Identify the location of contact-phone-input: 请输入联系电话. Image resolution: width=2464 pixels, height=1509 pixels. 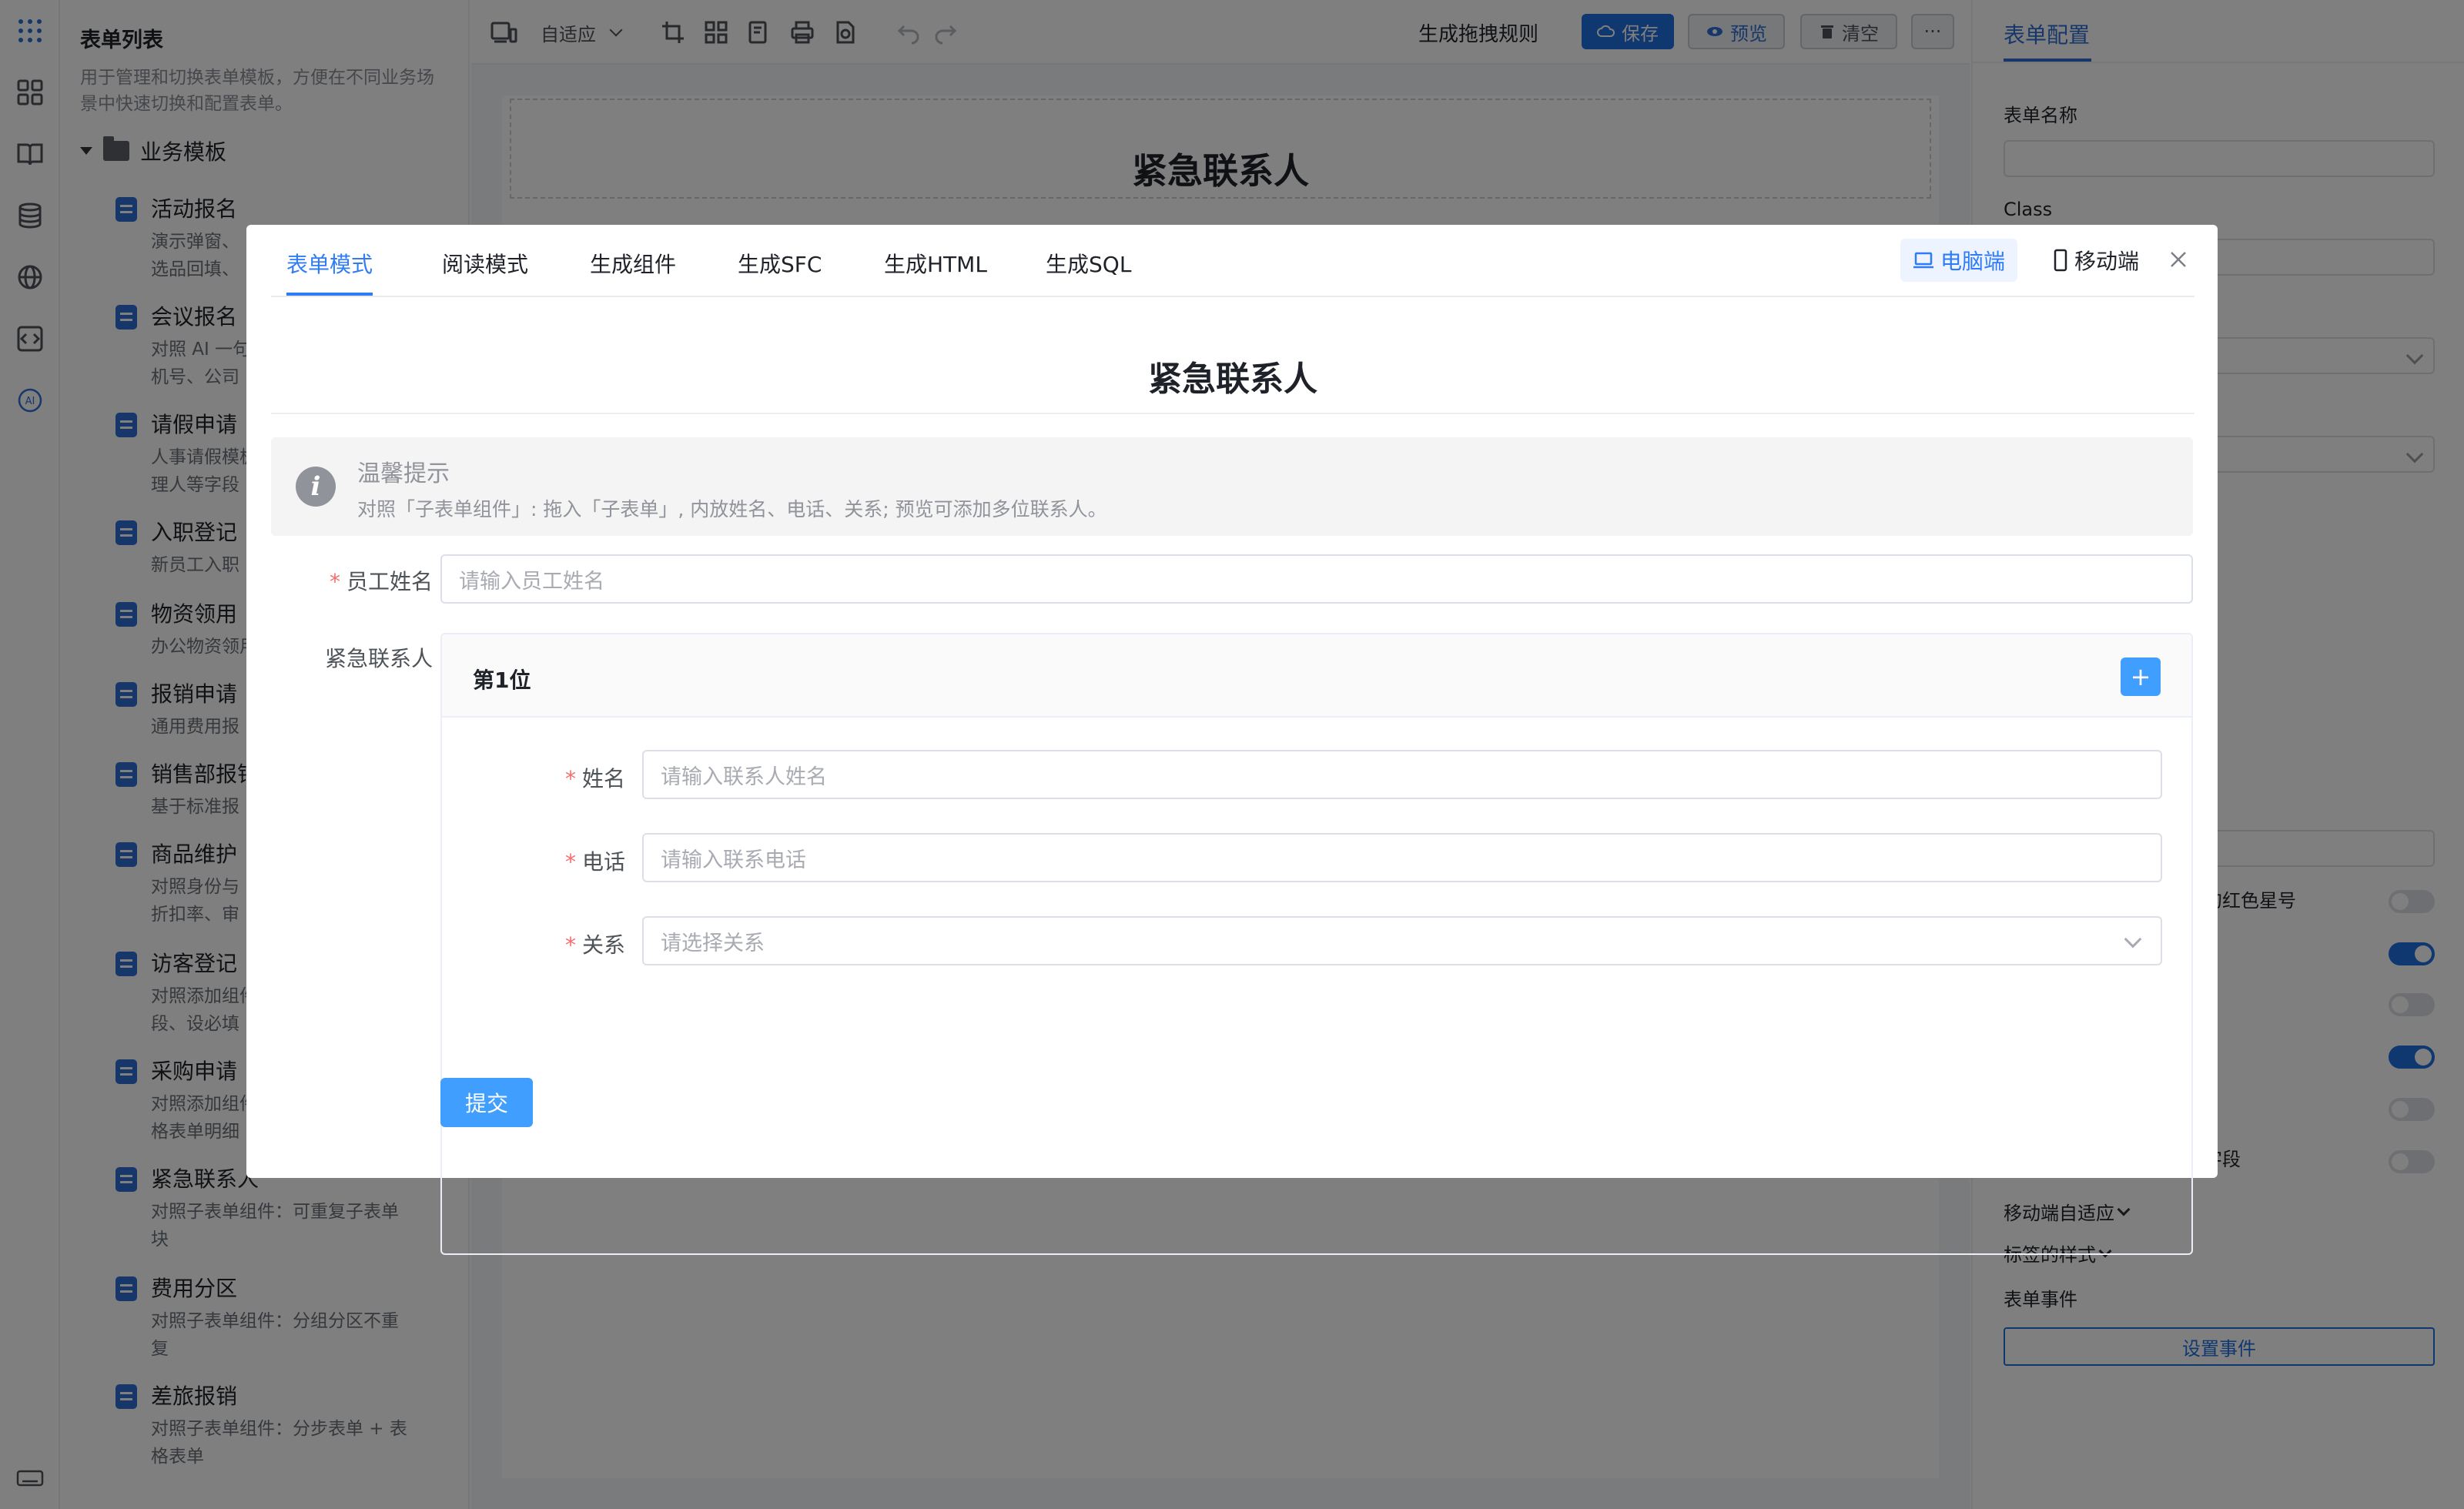
(1402, 857).